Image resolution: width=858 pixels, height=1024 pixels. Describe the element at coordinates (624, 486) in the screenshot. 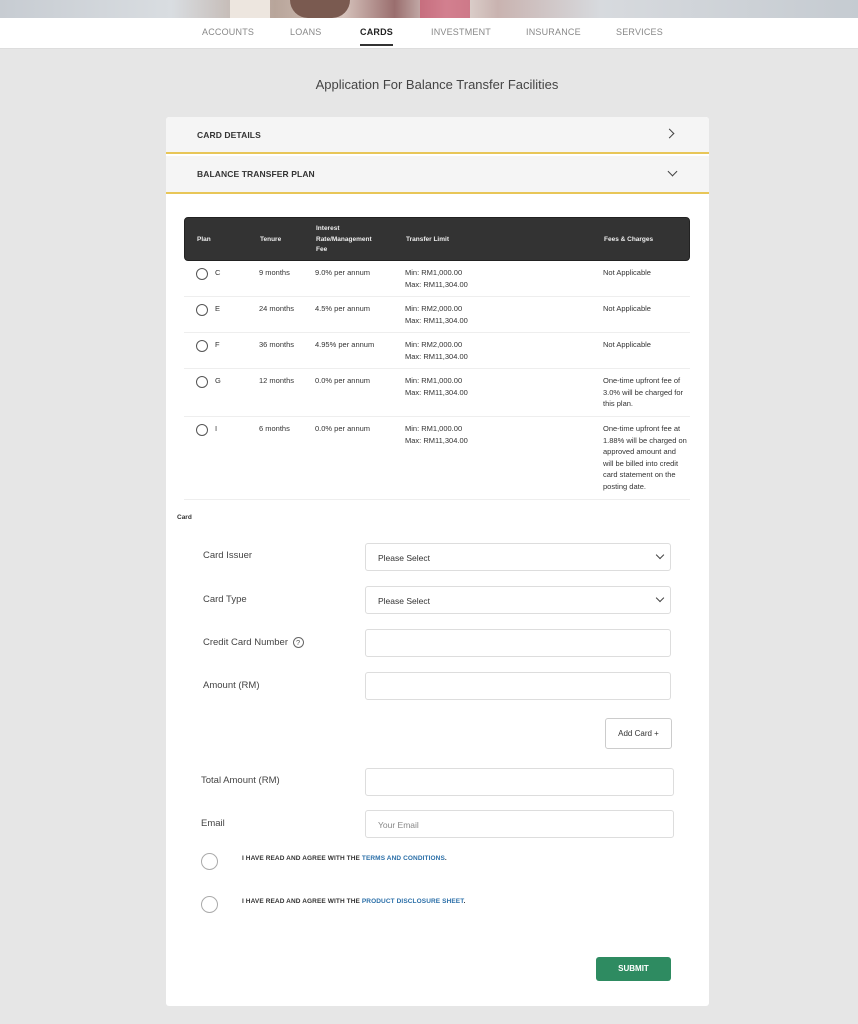

I see `fees-text: posting date.` at that location.